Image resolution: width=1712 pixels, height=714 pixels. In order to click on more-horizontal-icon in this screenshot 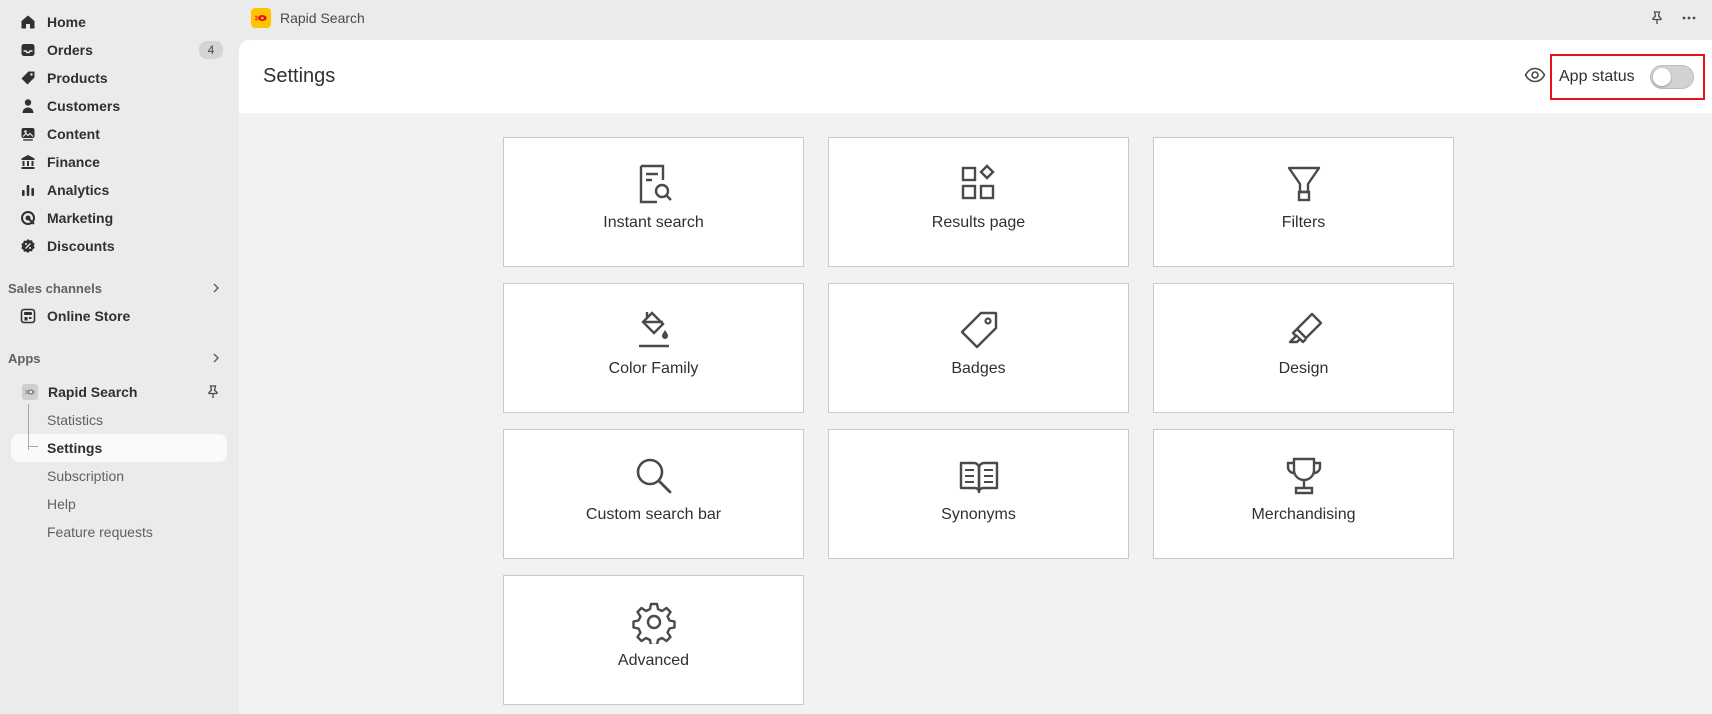, I will do `click(1689, 18)`.